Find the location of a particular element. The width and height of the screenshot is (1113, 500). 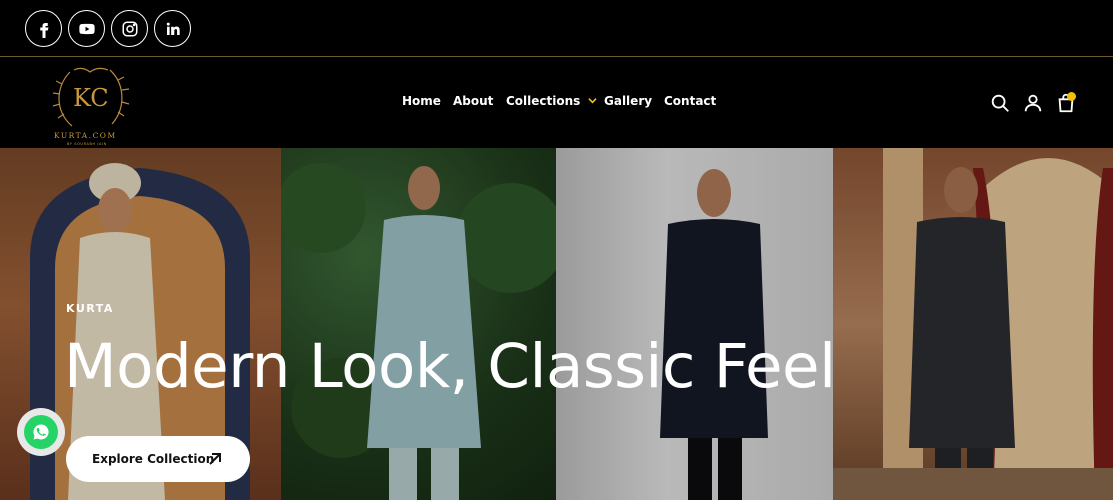

linkedin-icon is located at coordinates (173, 28).